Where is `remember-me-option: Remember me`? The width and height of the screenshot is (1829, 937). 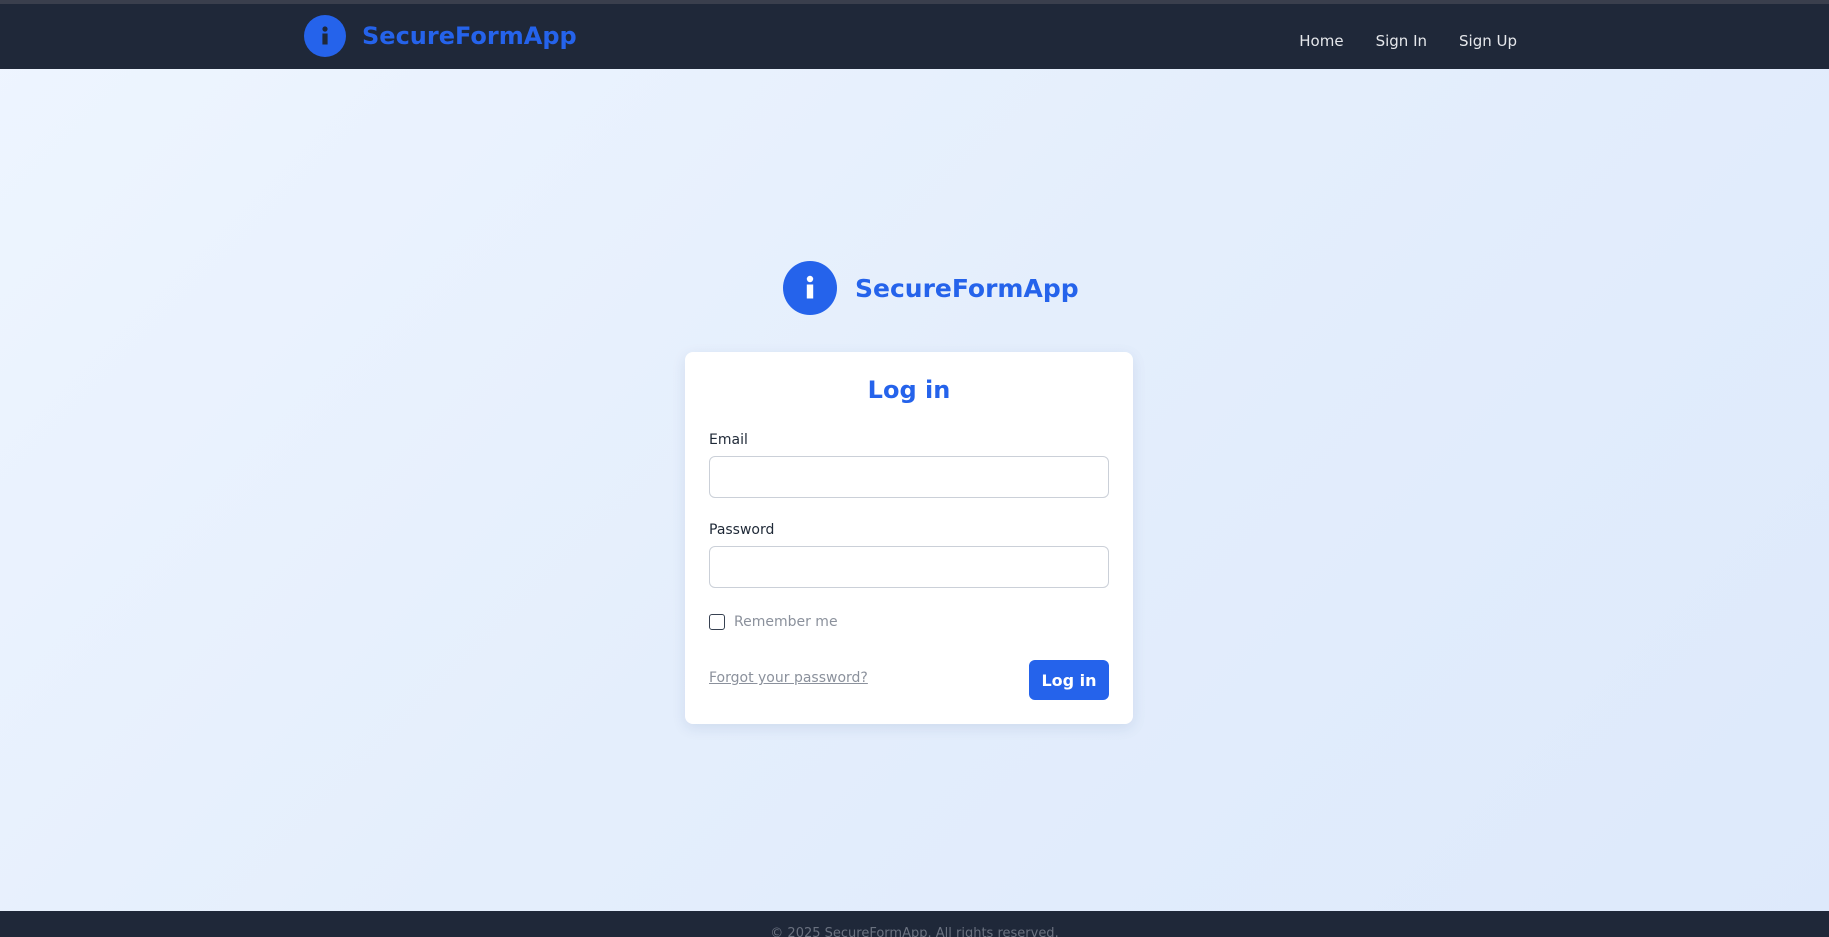
remember-me-option: Remember me is located at coordinates (773, 622).